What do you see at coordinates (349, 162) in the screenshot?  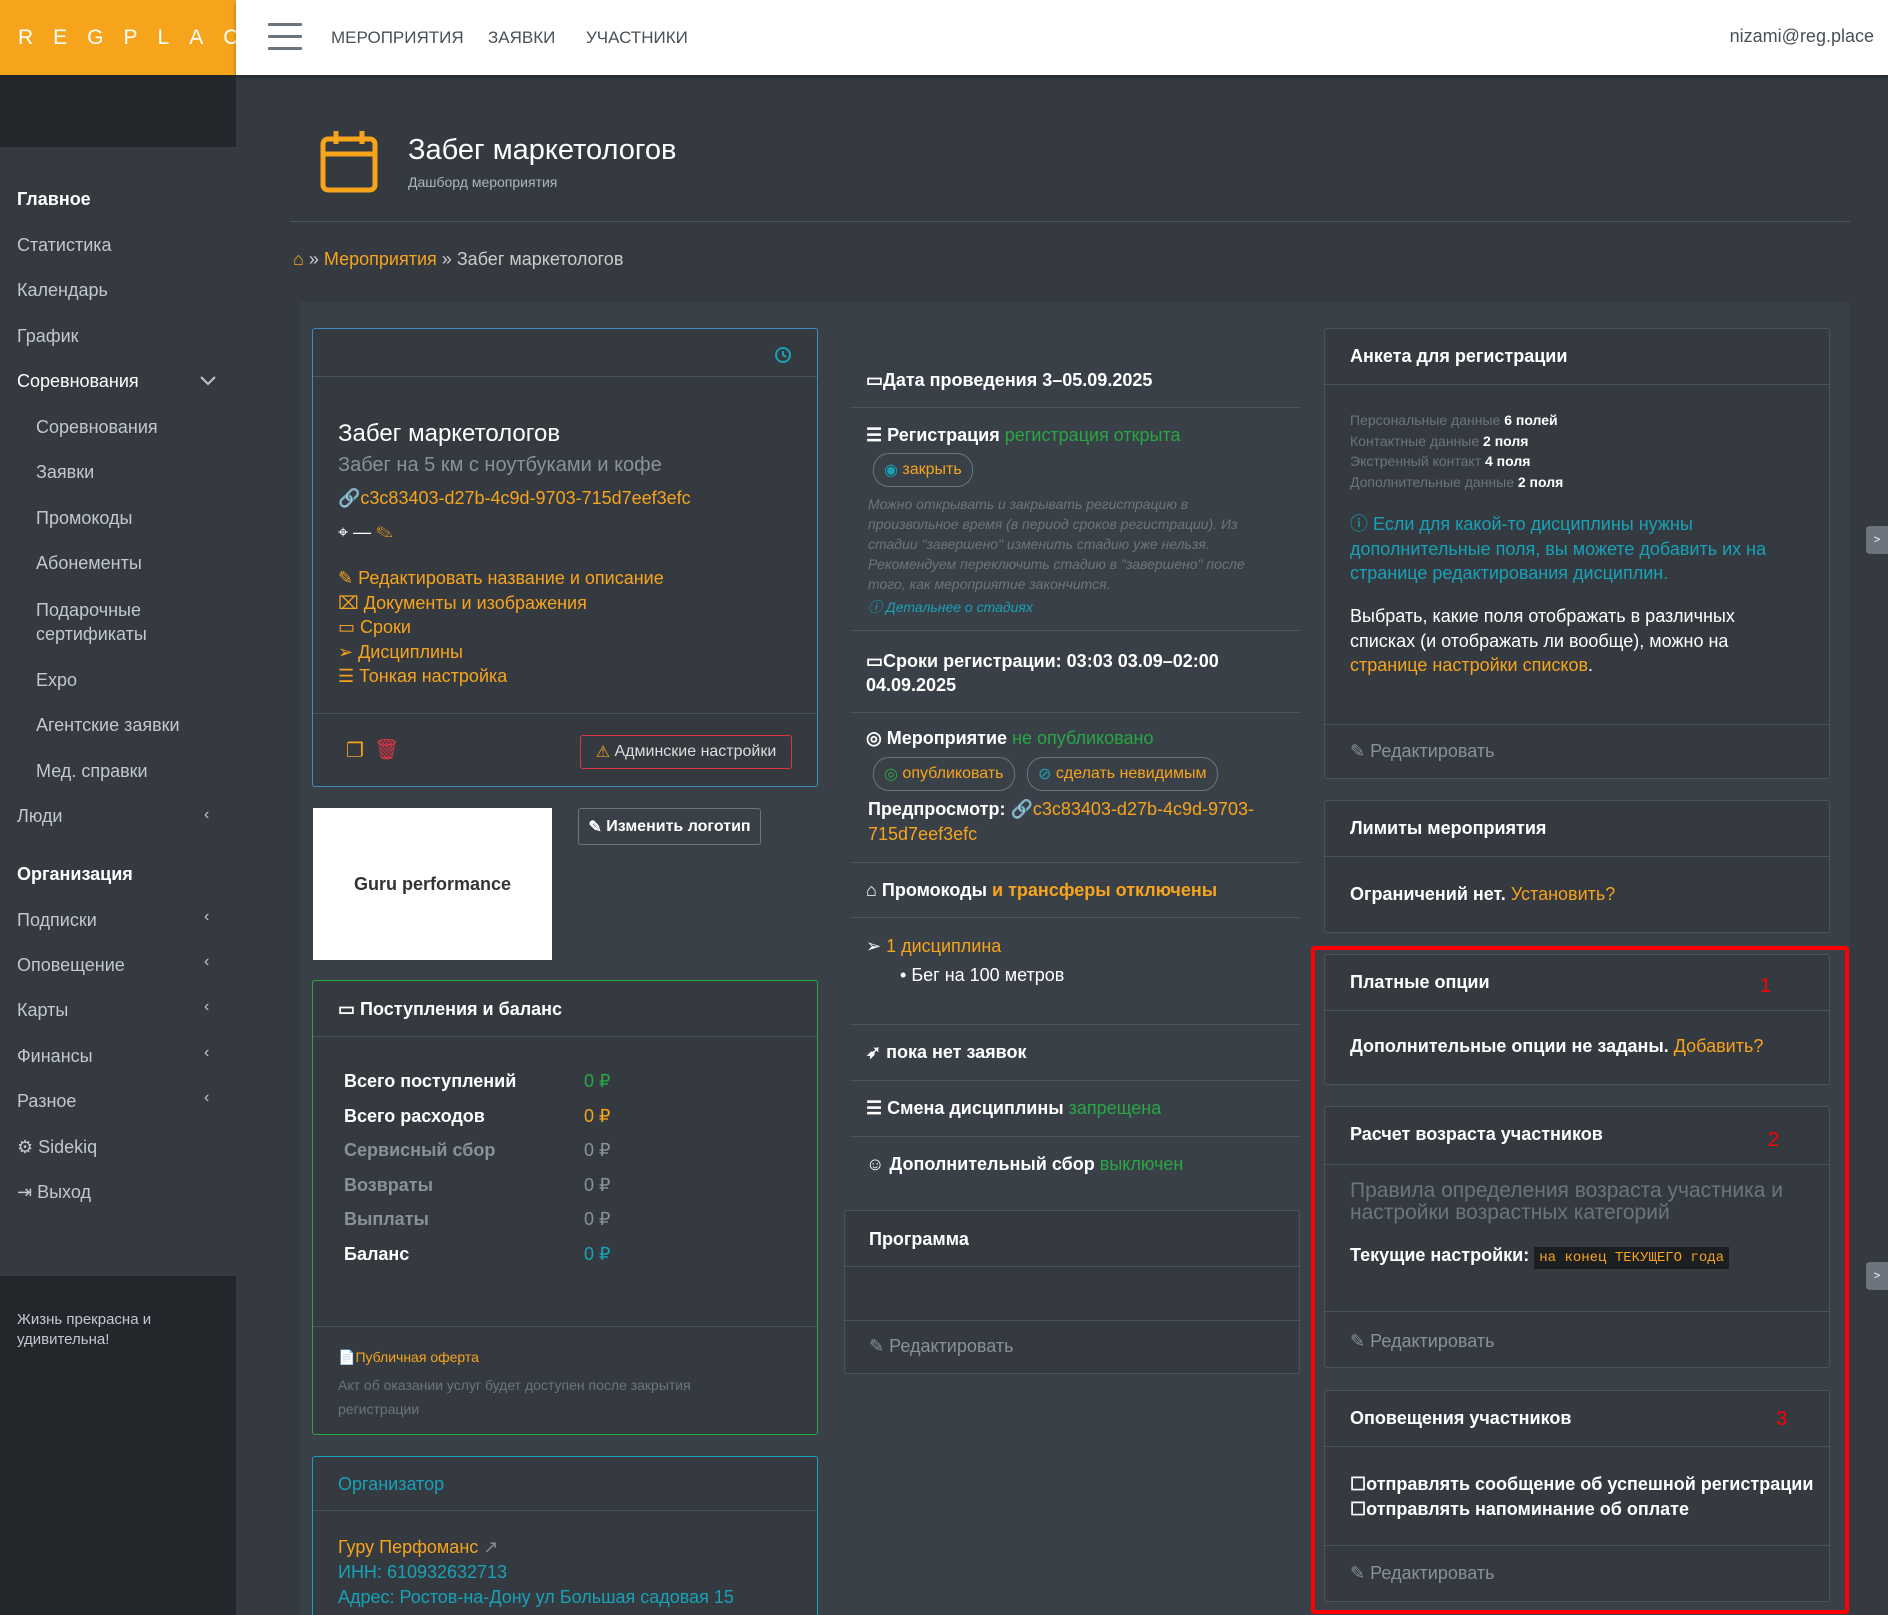 I see `calendar-icon` at bounding box center [349, 162].